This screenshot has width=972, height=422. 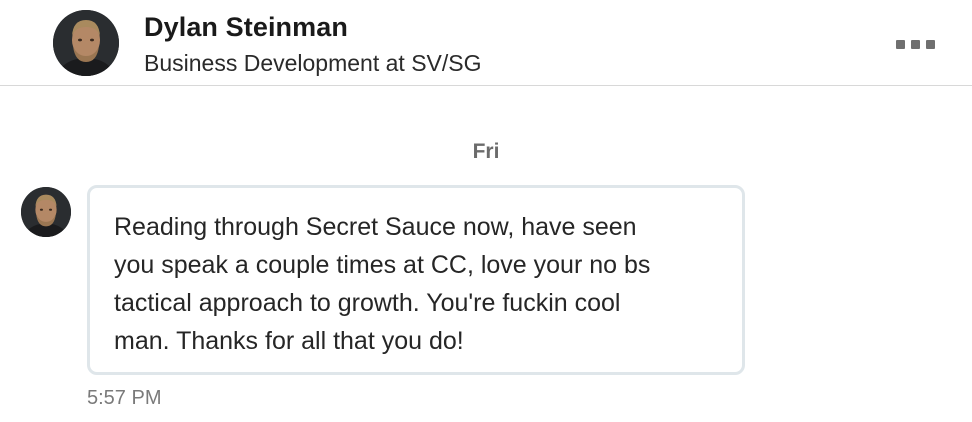 What do you see at coordinates (124, 398) in the screenshot?
I see `message-timestamp: 5:57 PM` at bounding box center [124, 398].